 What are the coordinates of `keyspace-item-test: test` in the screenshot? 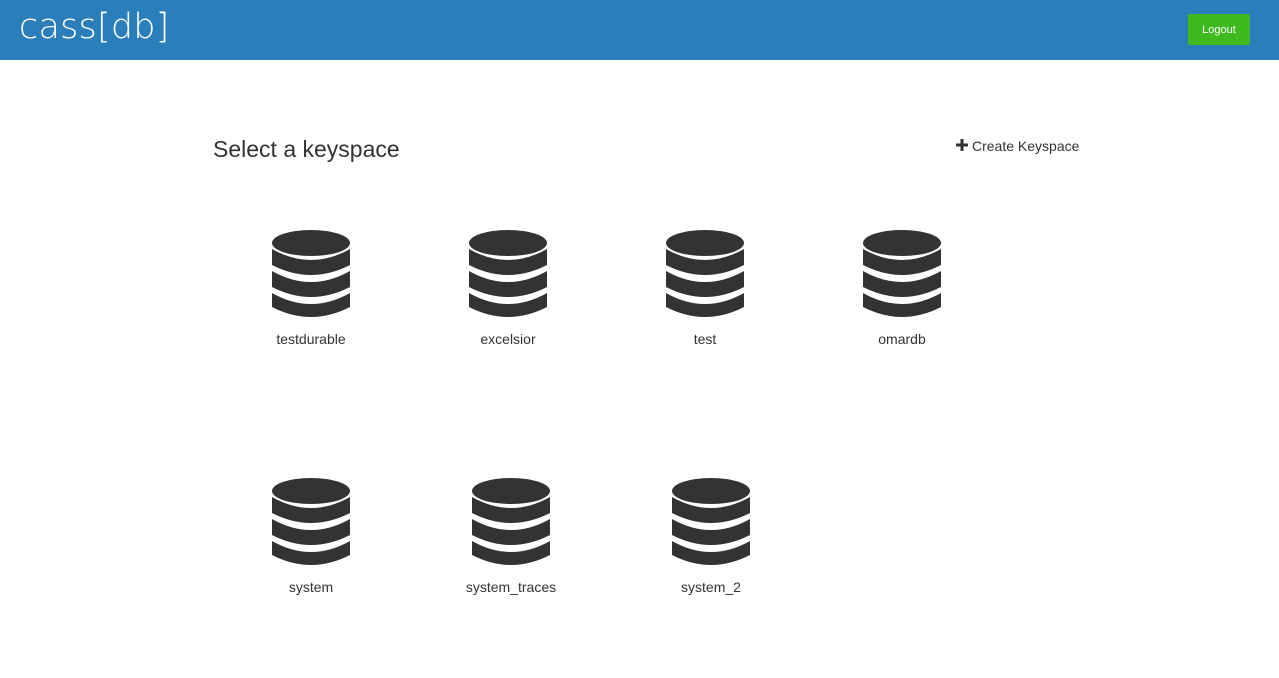 It's located at (705, 288).